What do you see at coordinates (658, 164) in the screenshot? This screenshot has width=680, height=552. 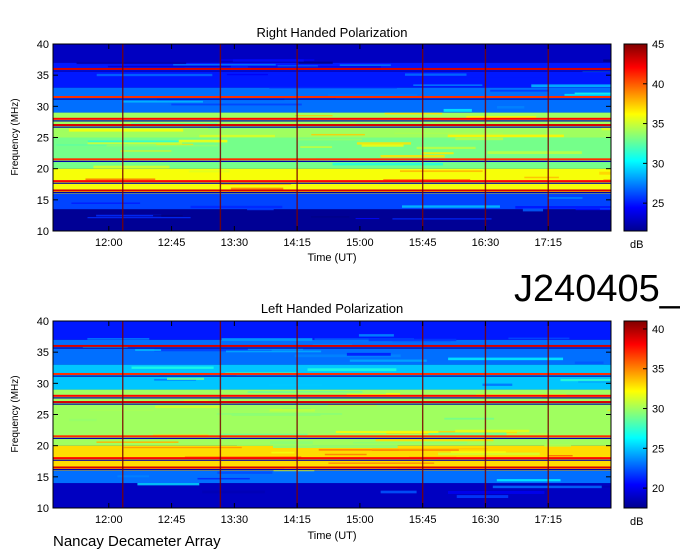 I see `colorbar-tick-label: 30` at bounding box center [658, 164].